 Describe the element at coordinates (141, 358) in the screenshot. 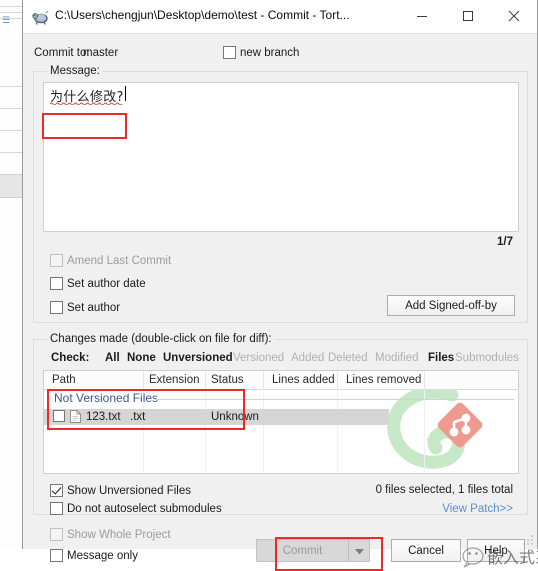

I see `filter-none: None` at that location.